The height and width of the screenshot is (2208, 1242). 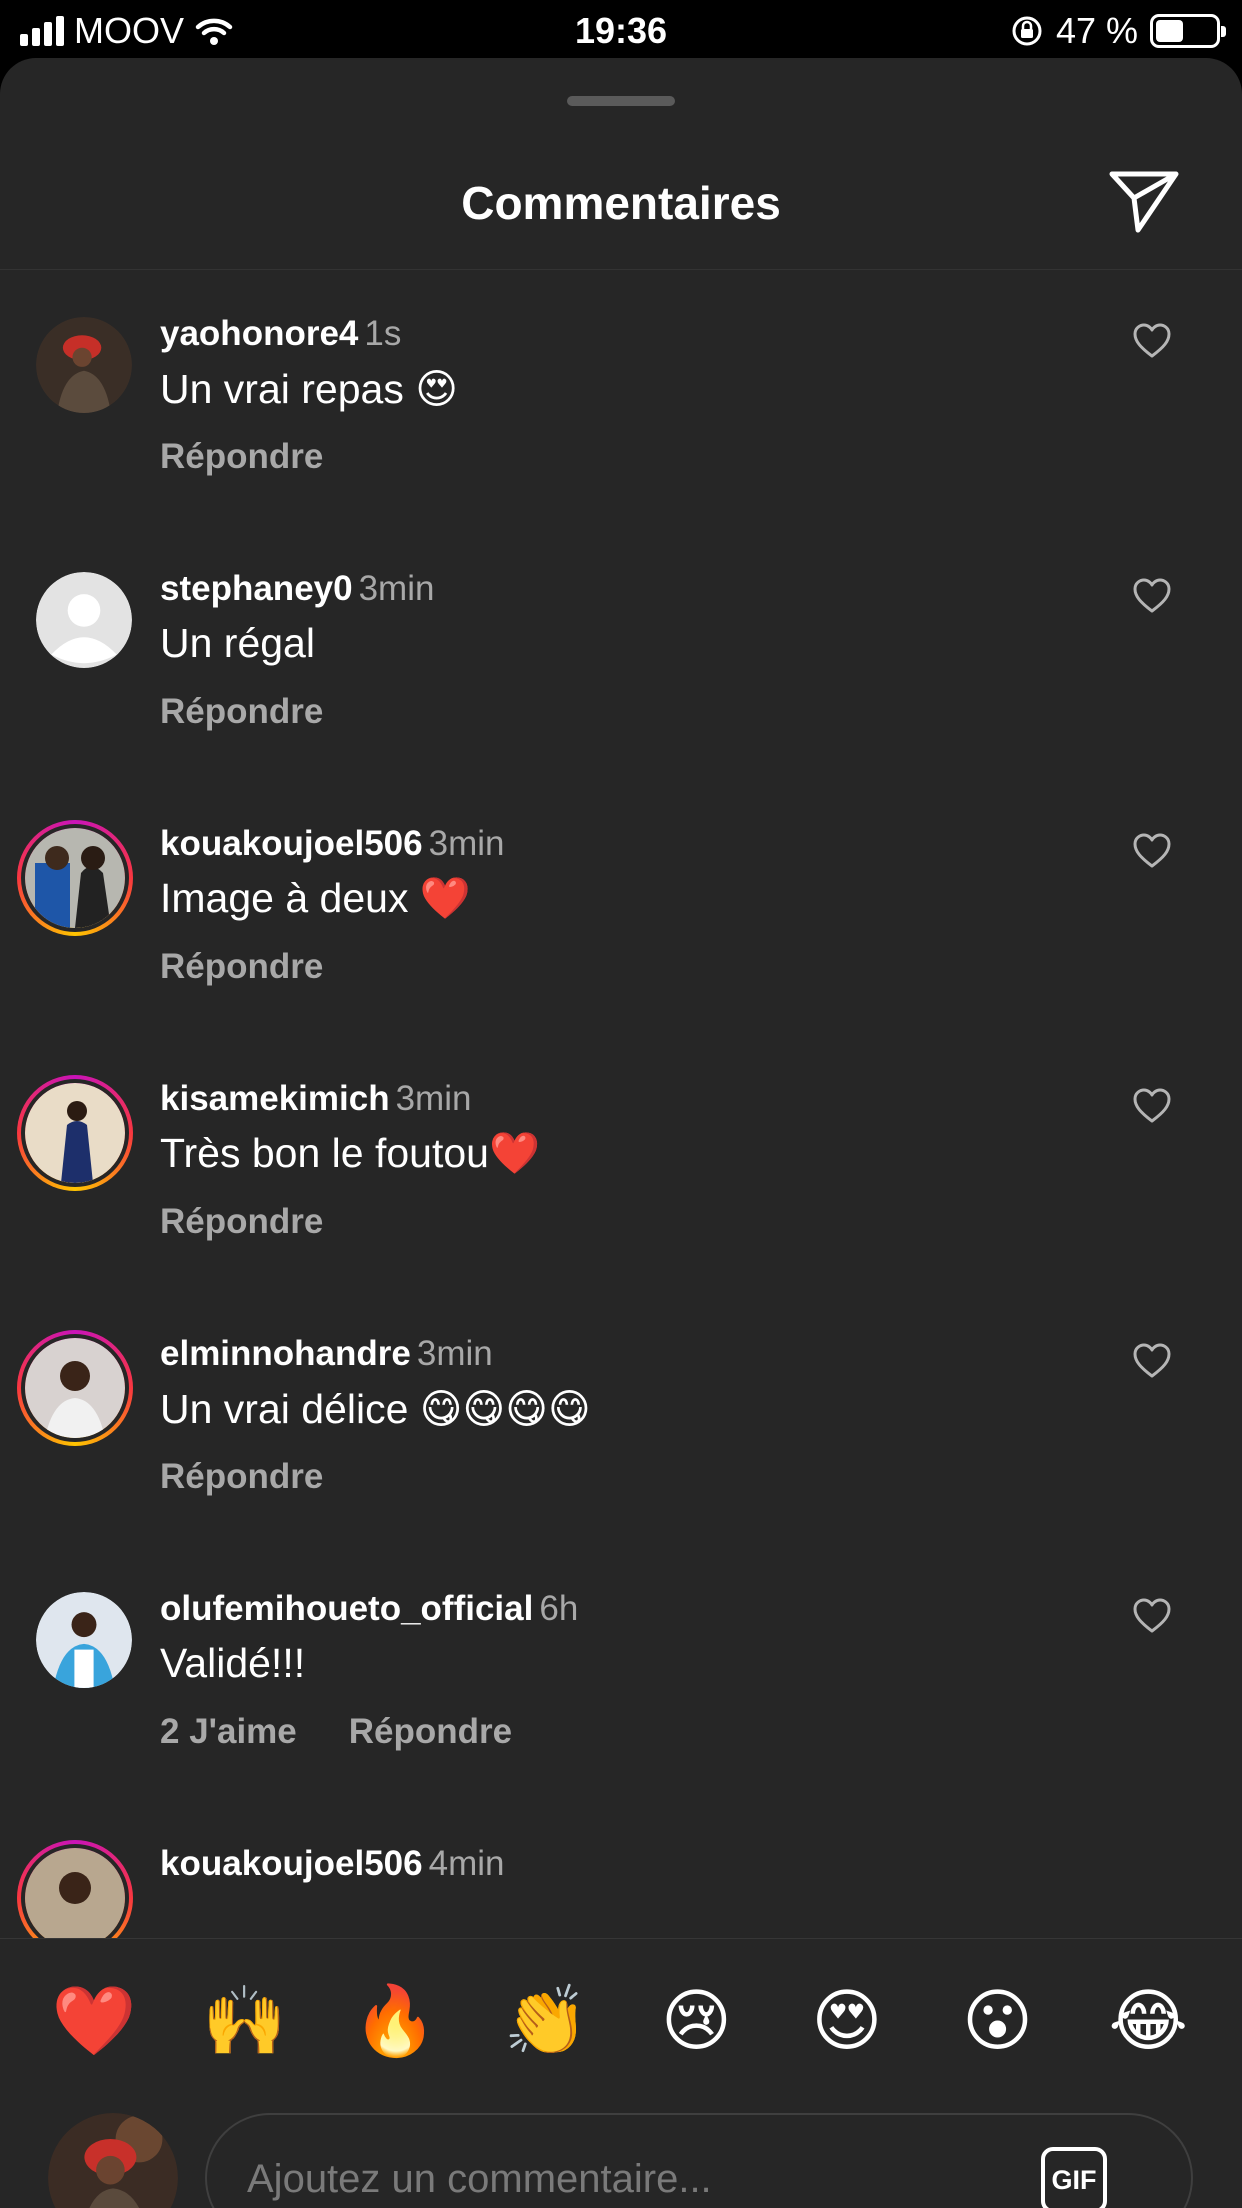 I want to click on username: stephaney0, so click(x=256, y=588).